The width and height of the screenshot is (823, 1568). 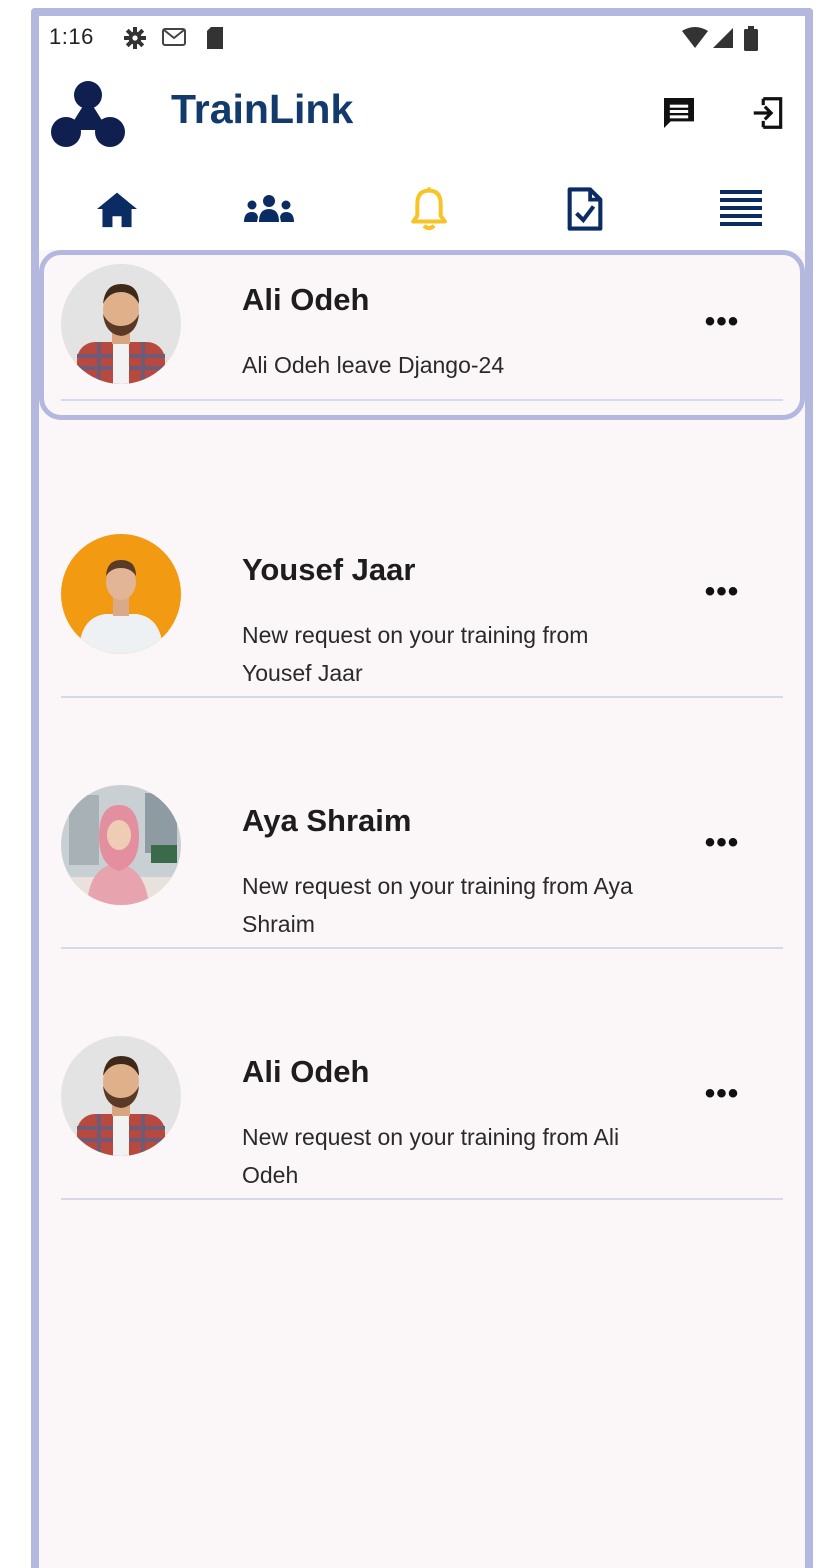 I want to click on man-white-tshirt-avatar, so click(x=121, y=594).